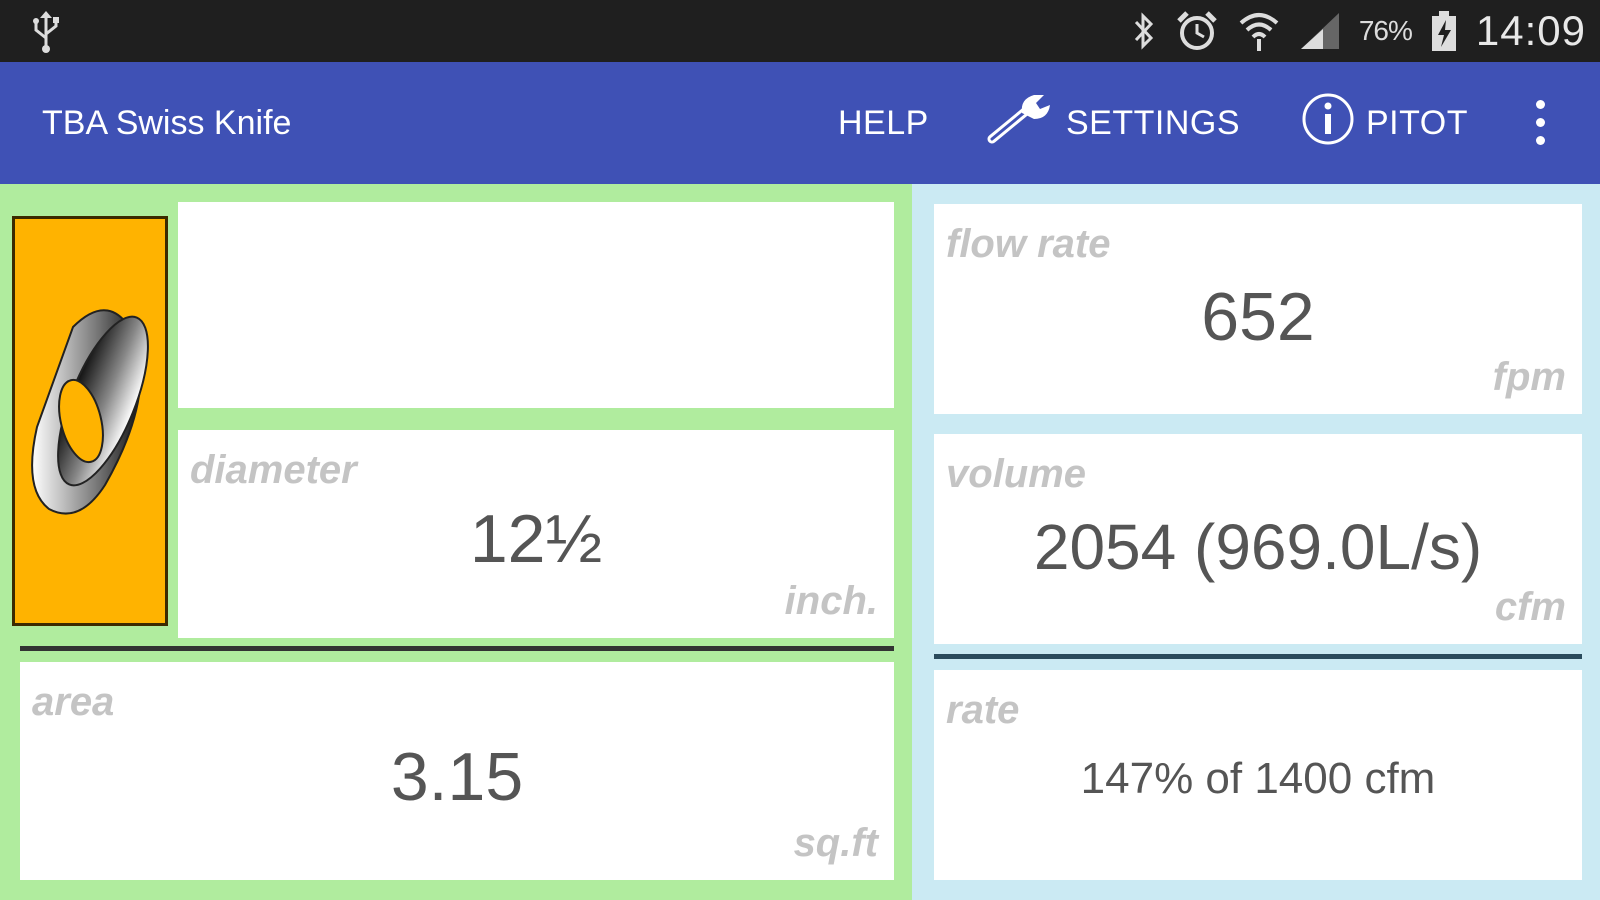 This screenshot has height=900, width=1600. Describe the element at coordinates (457, 777) in the screenshot. I see `area-value: 3.15` at that location.